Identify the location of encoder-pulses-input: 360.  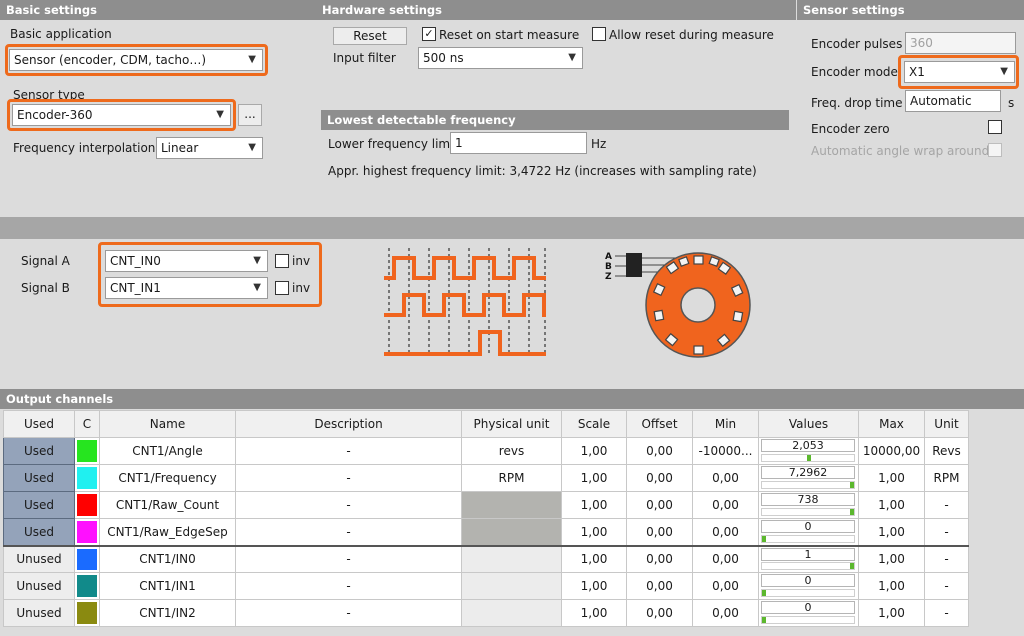
(960, 43).